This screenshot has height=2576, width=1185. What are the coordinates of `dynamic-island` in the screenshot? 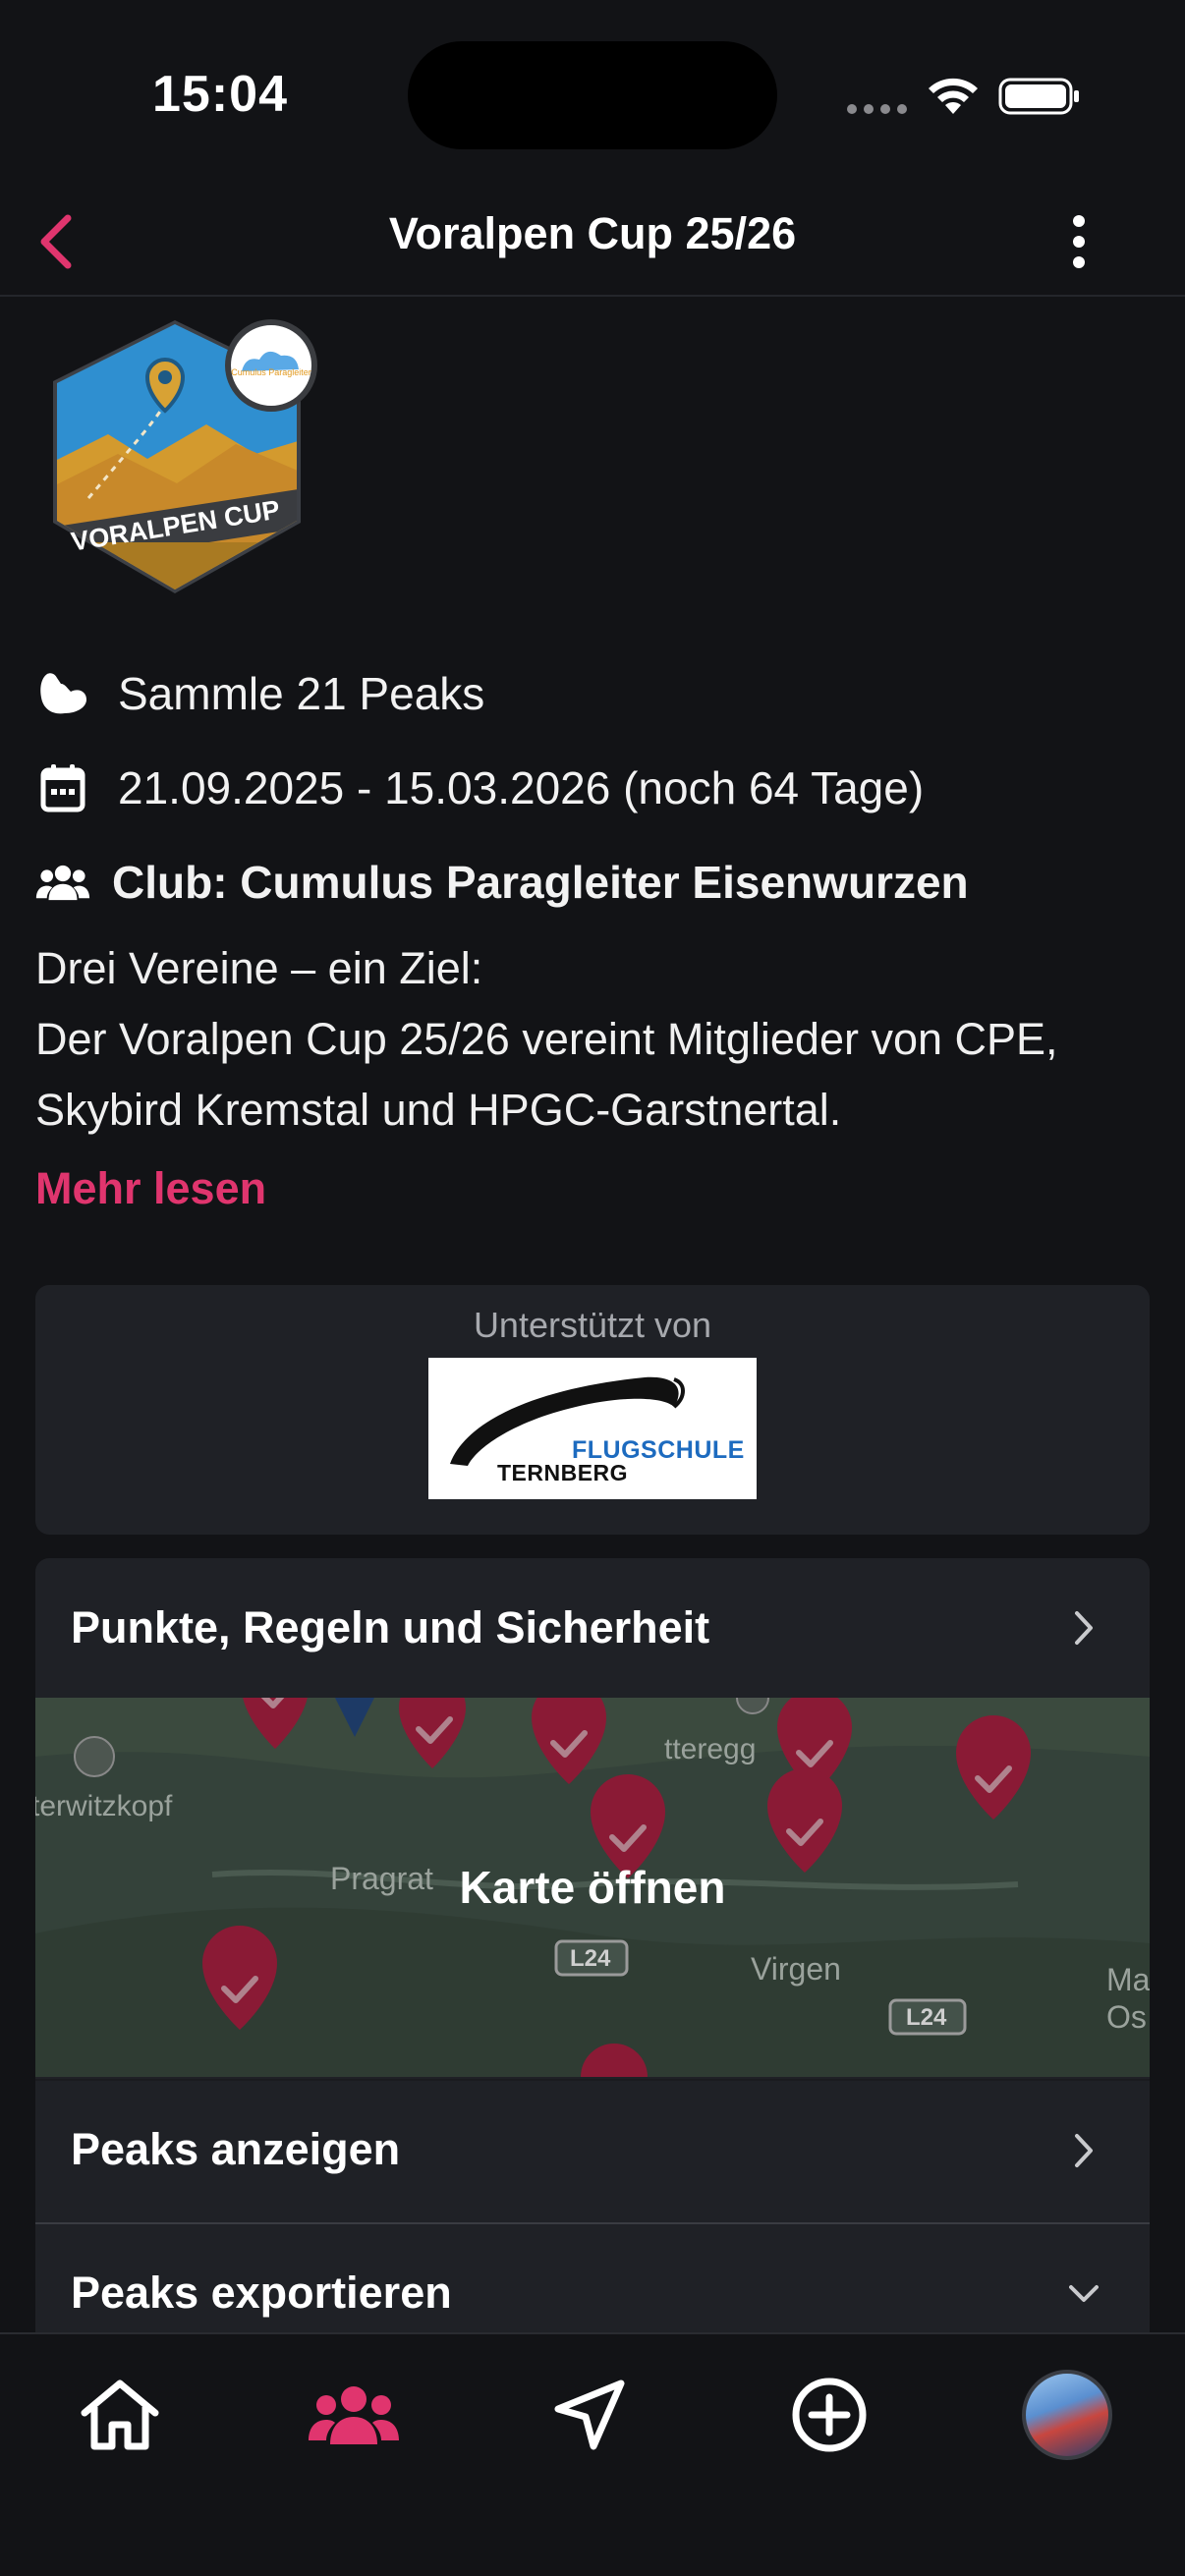 It's located at (592, 95).